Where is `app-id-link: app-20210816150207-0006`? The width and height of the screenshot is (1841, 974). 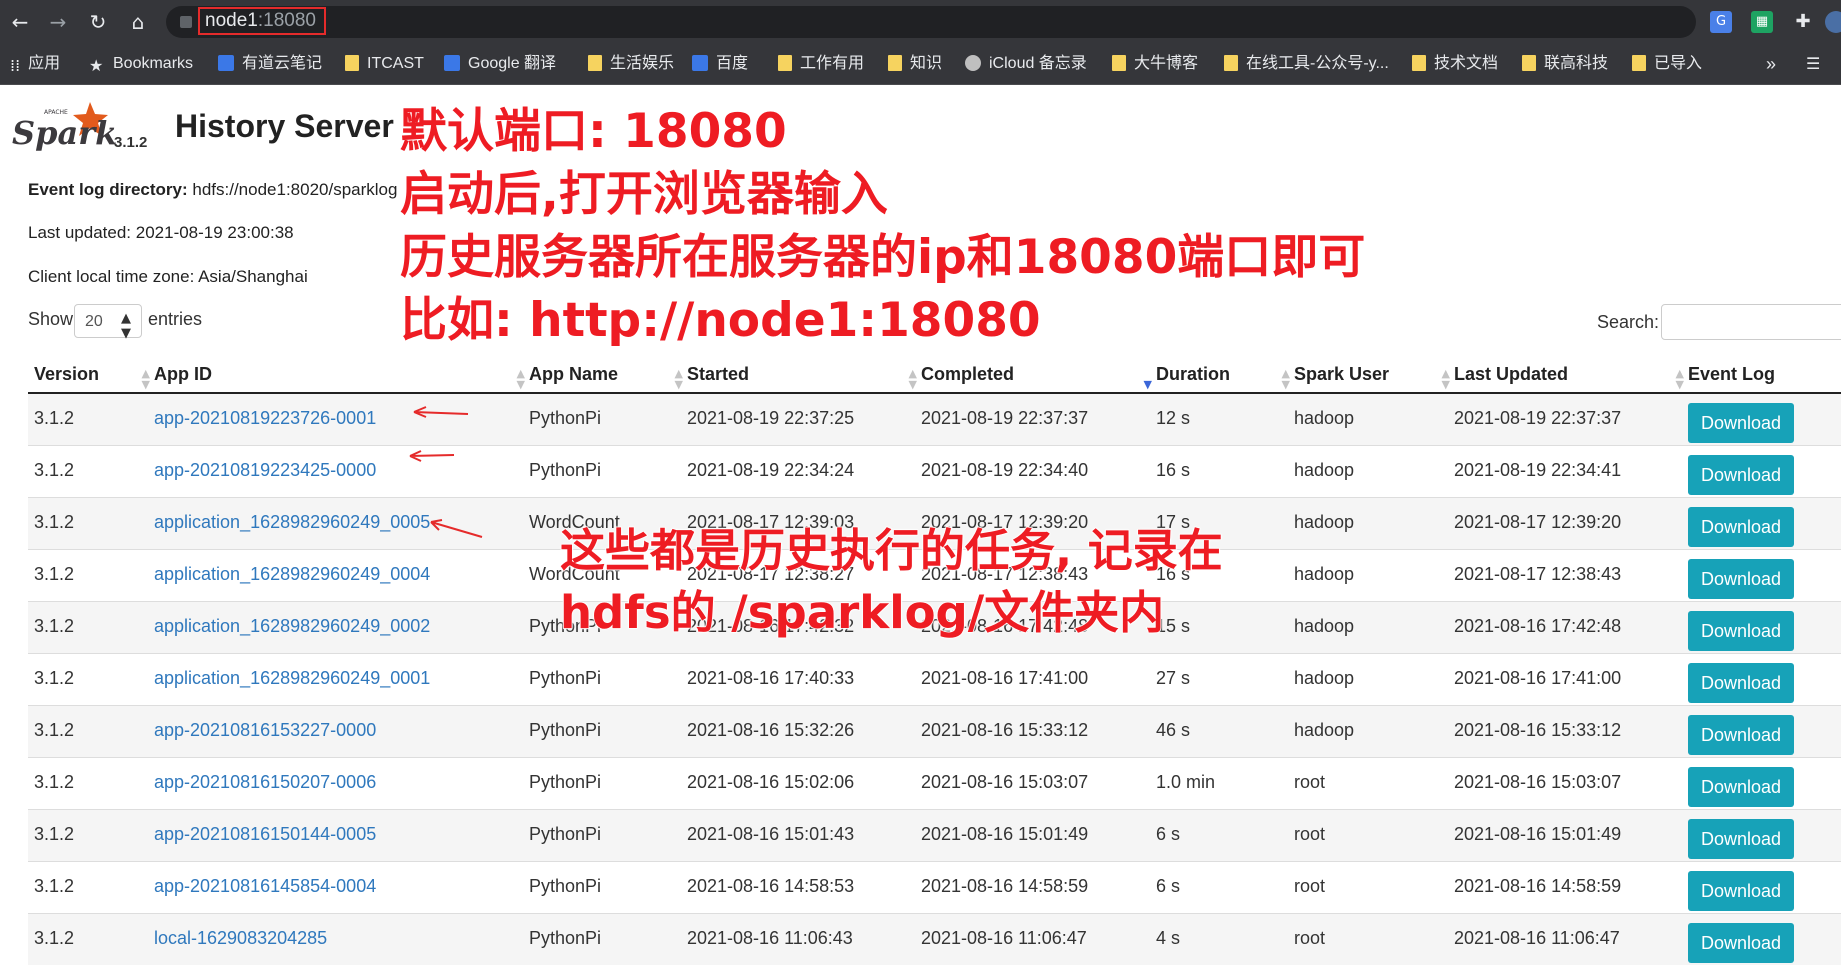
app-id-link: app-20210816150207-0006 is located at coordinates (265, 782).